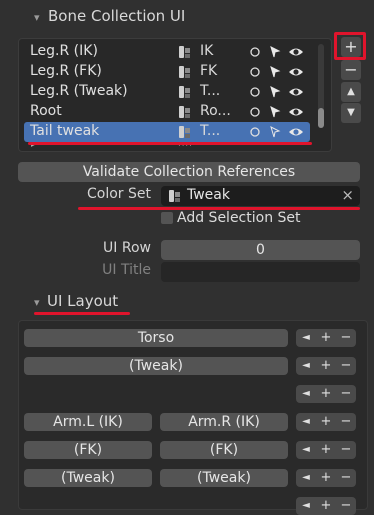  What do you see at coordinates (37, 302) in the screenshot?
I see `layout-collapse-chevron-icon: ▾` at bounding box center [37, 302].